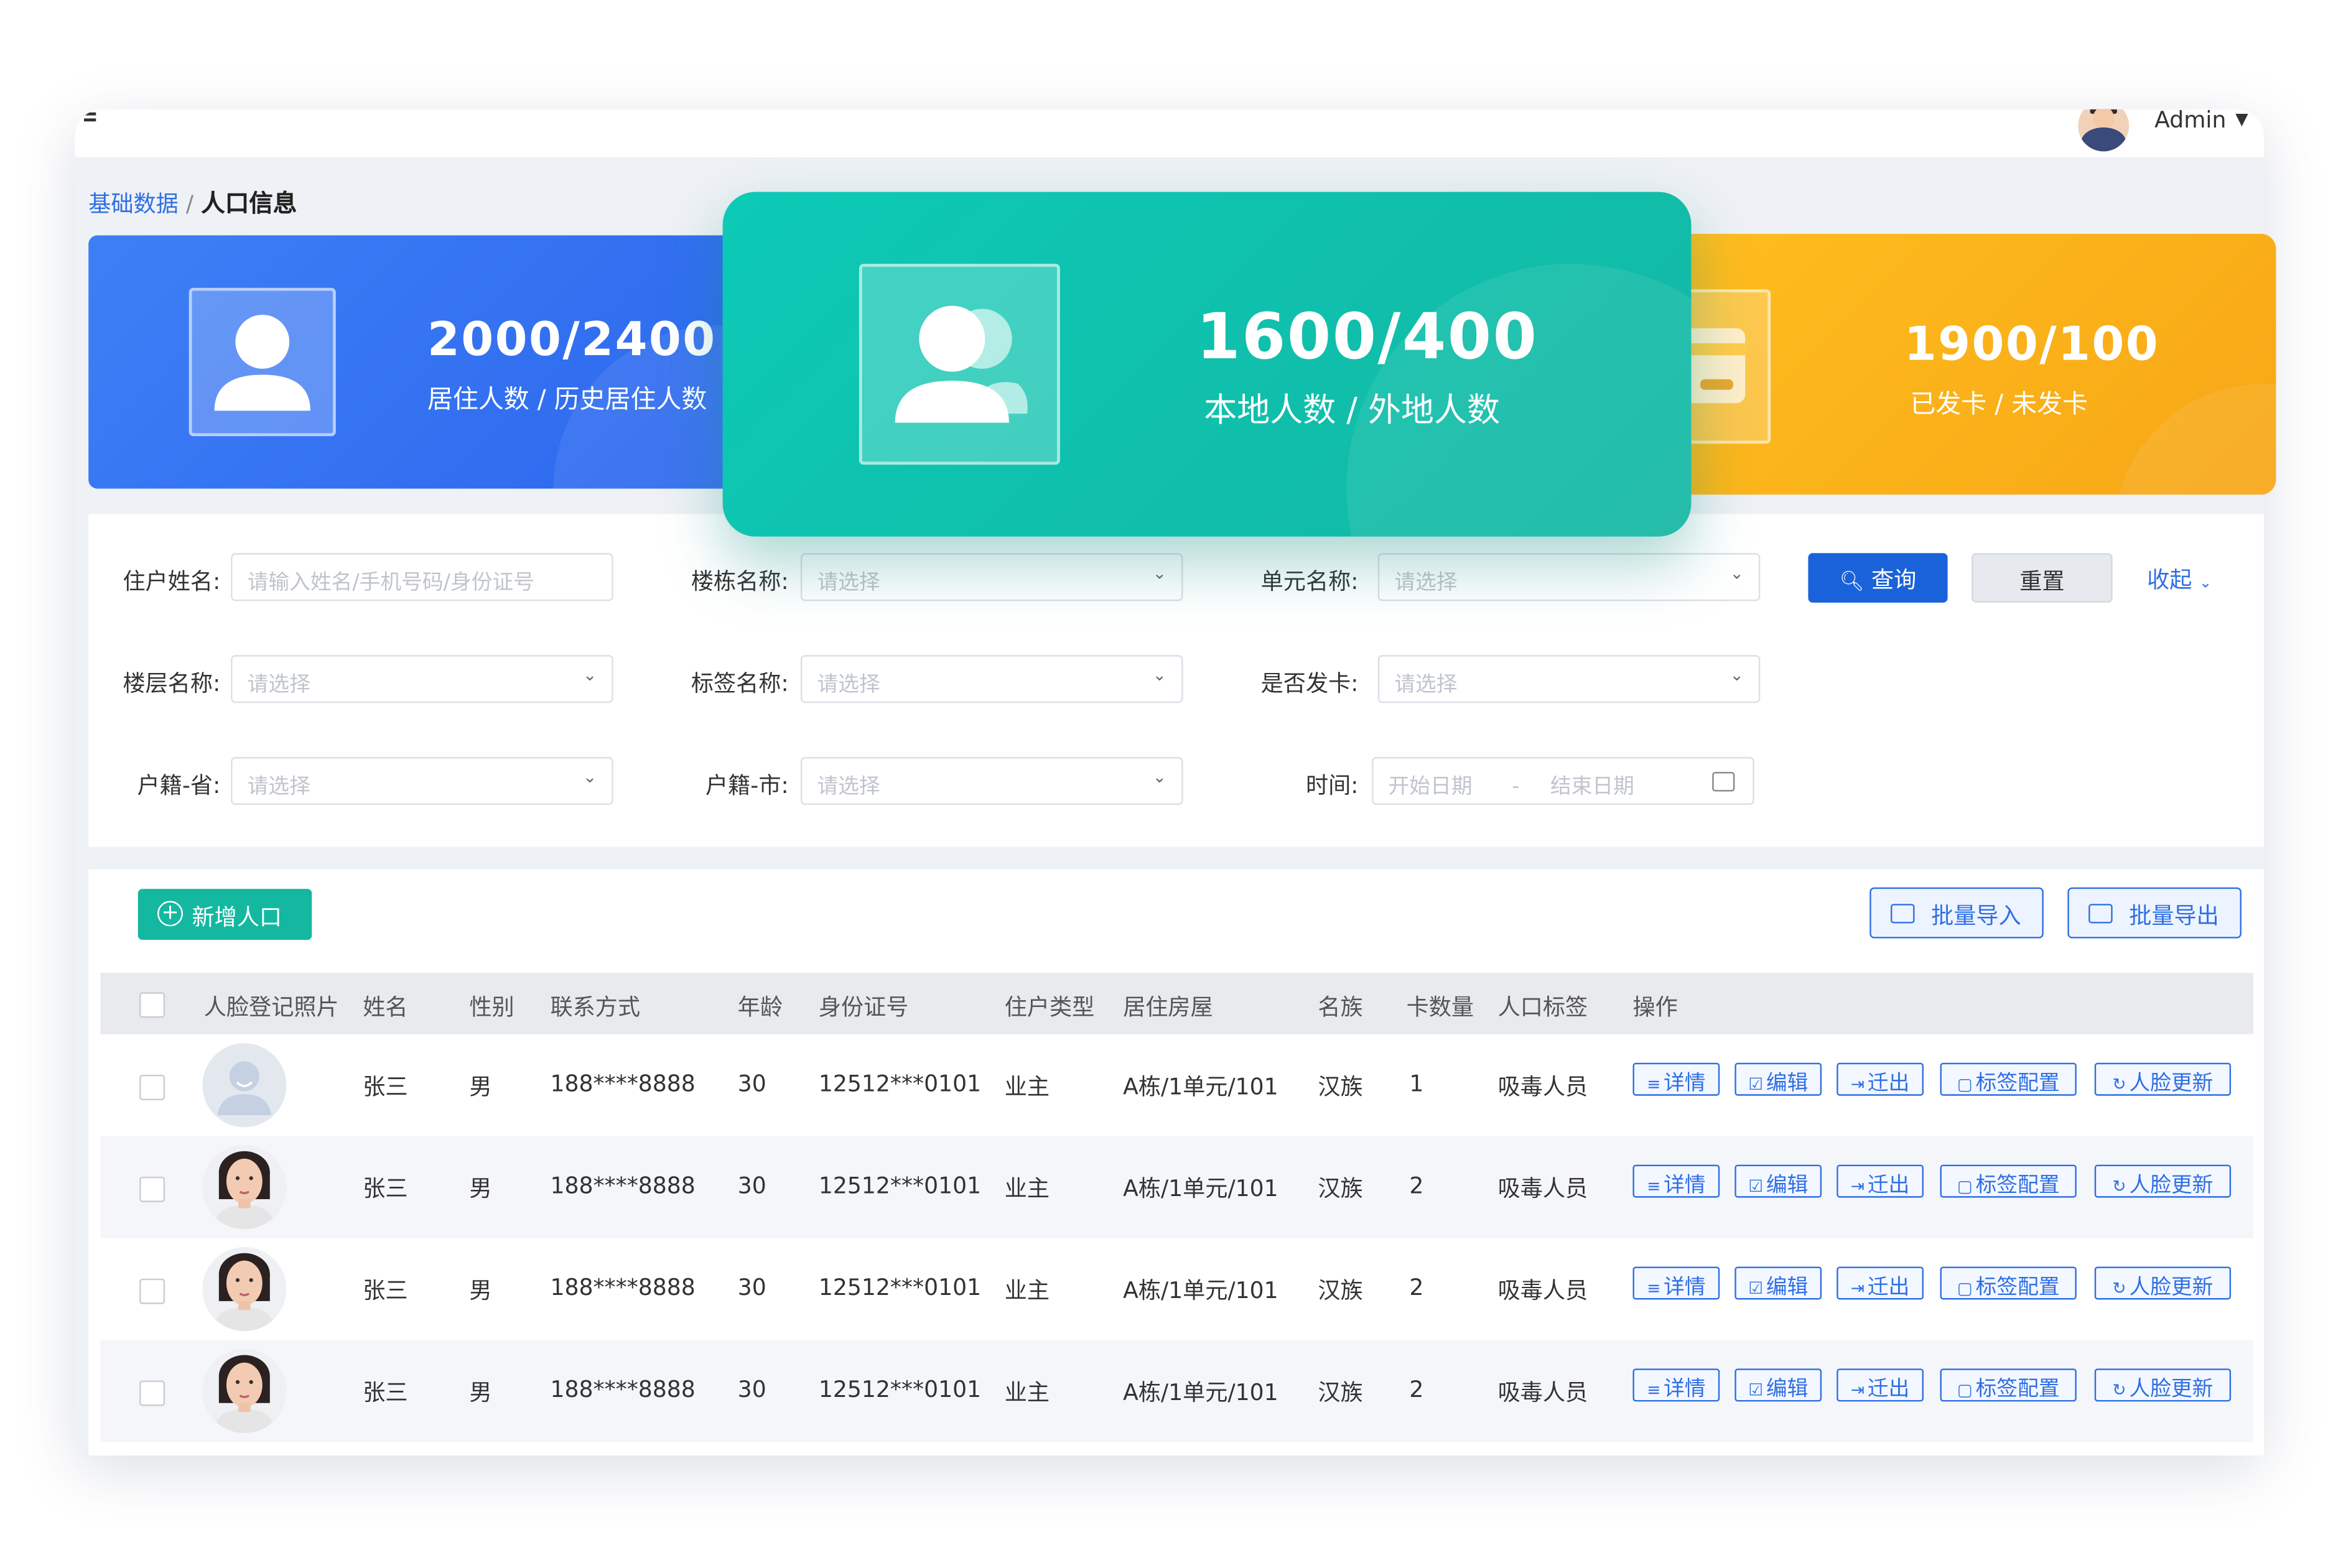 The width and height of the screenshot is (2351, 1568). I want to click on start-date-placeholder: 开始日期, so click(1430, 786).